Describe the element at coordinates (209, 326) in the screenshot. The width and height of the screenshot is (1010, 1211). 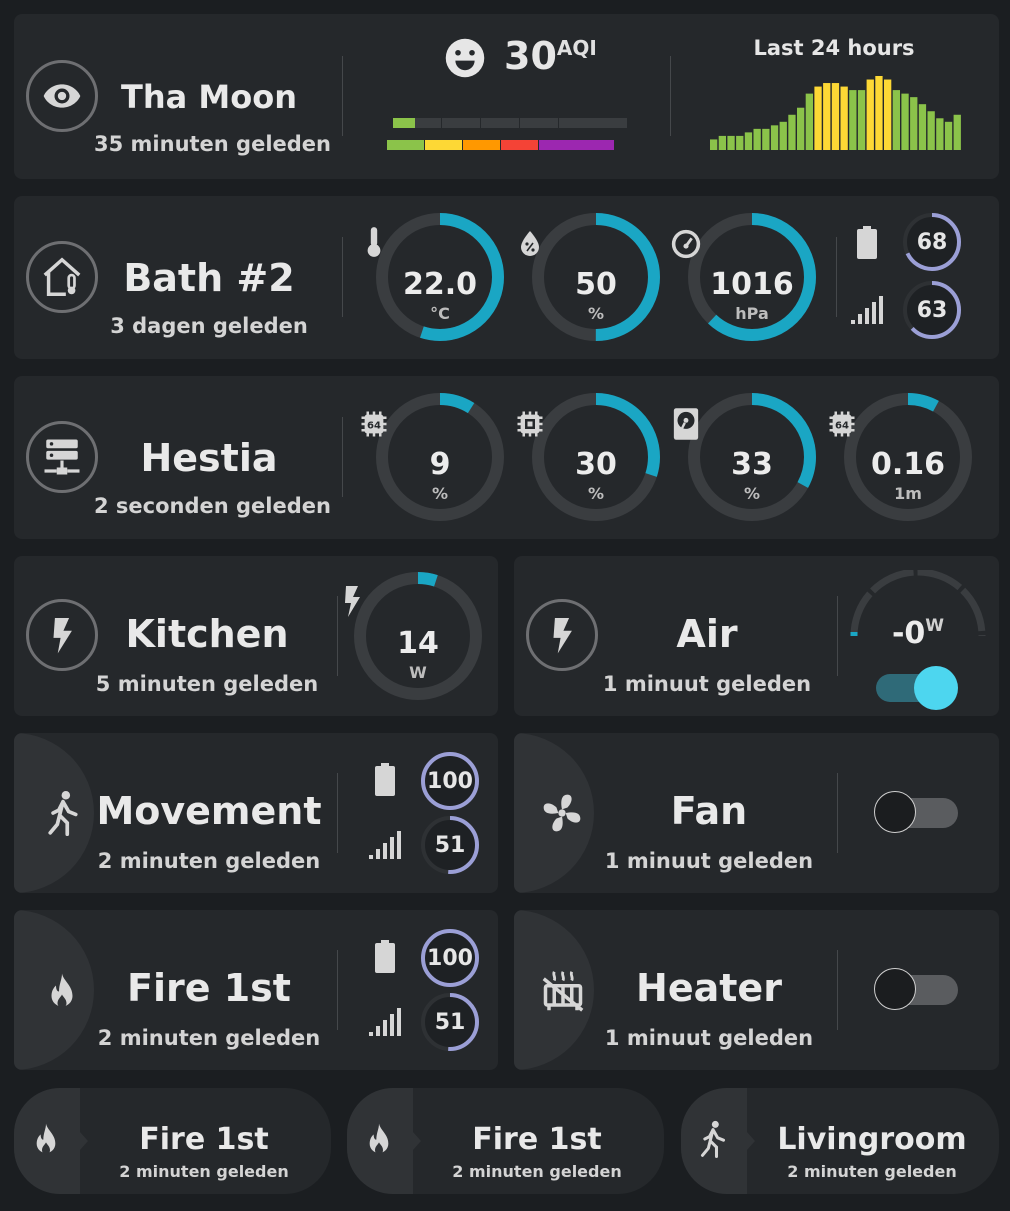
I see `last-updated: 3 dagen geleden` at that location.